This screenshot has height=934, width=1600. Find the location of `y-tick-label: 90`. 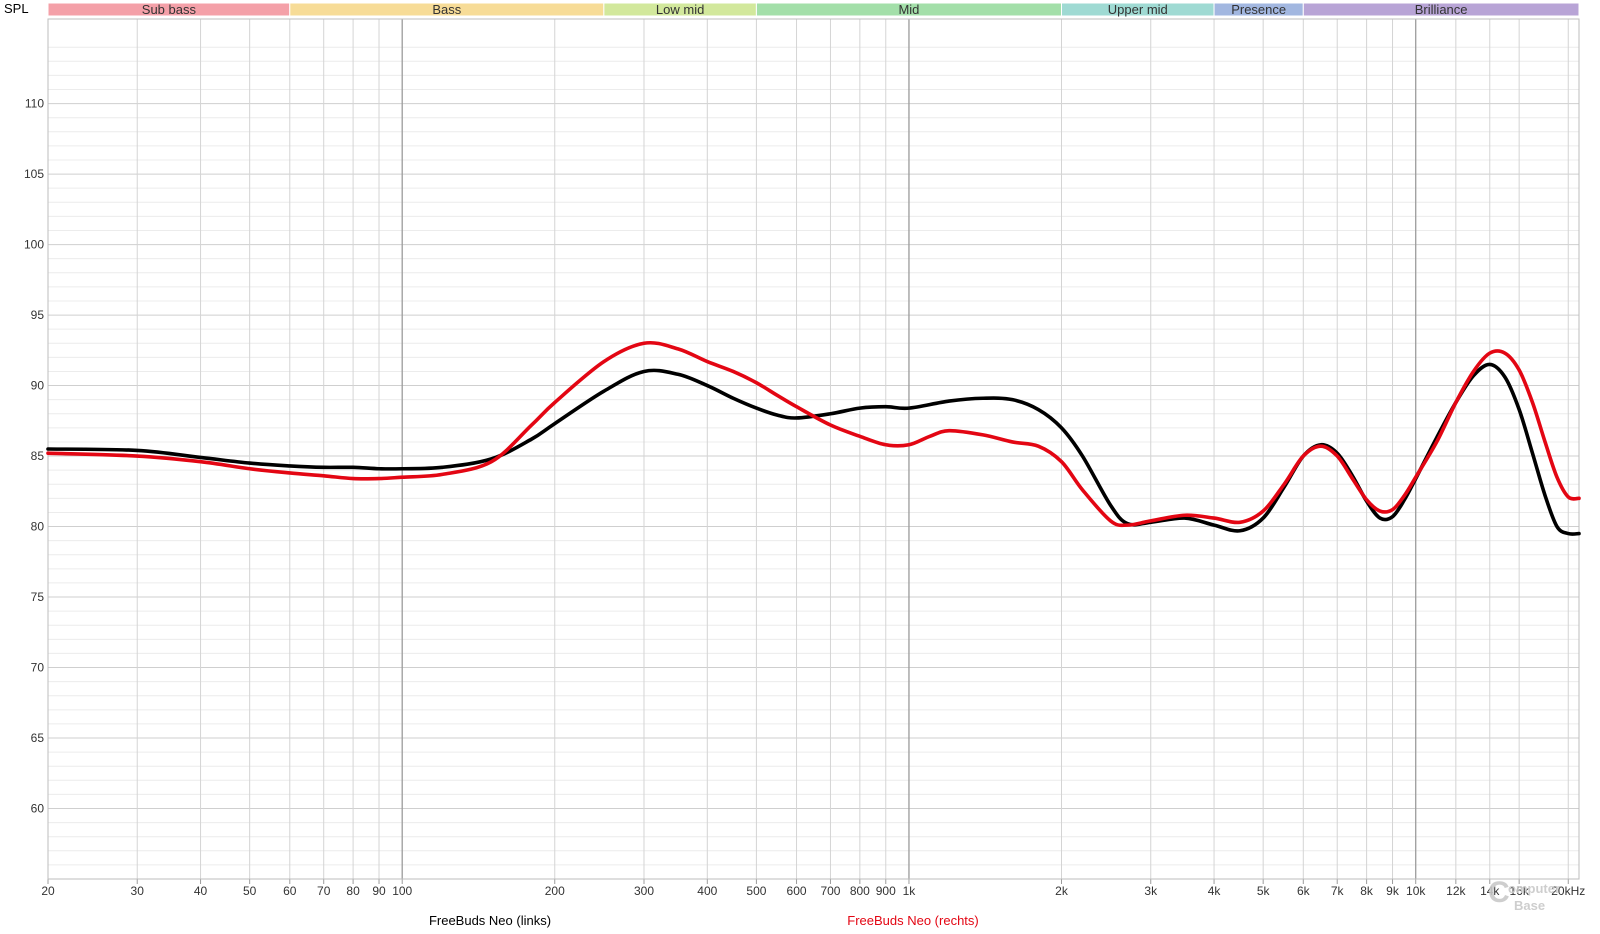

y-tick-label: 90 is located at coordinates (38, 386).